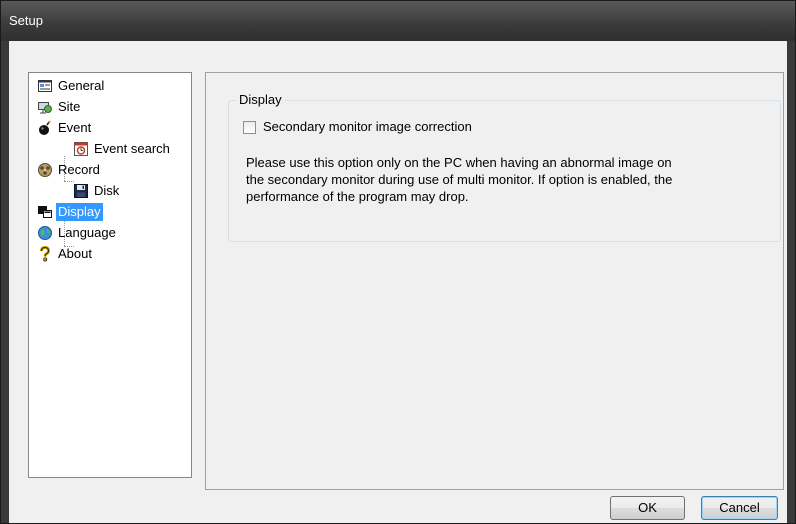 Image resolution: width=796 pixels, height=524 pixels. What do you see at coordinates (739, 508) in the screenshot?
I see `cancel-button: Cancel` at bounding box center [739, 508].